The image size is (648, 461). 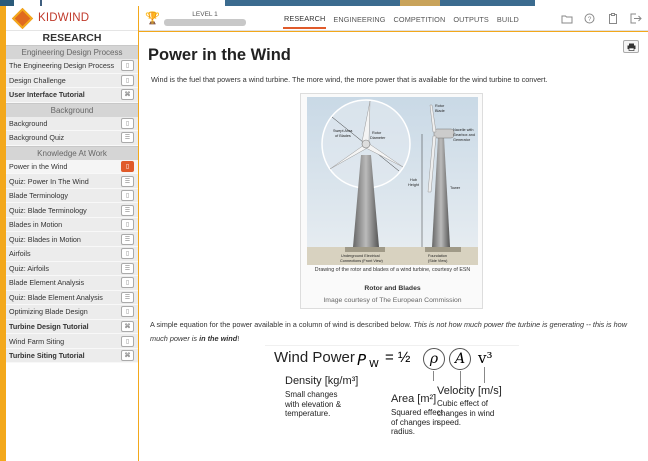 I want to click on label-nacelle: Nacelle with, so click(x=463, y=130).